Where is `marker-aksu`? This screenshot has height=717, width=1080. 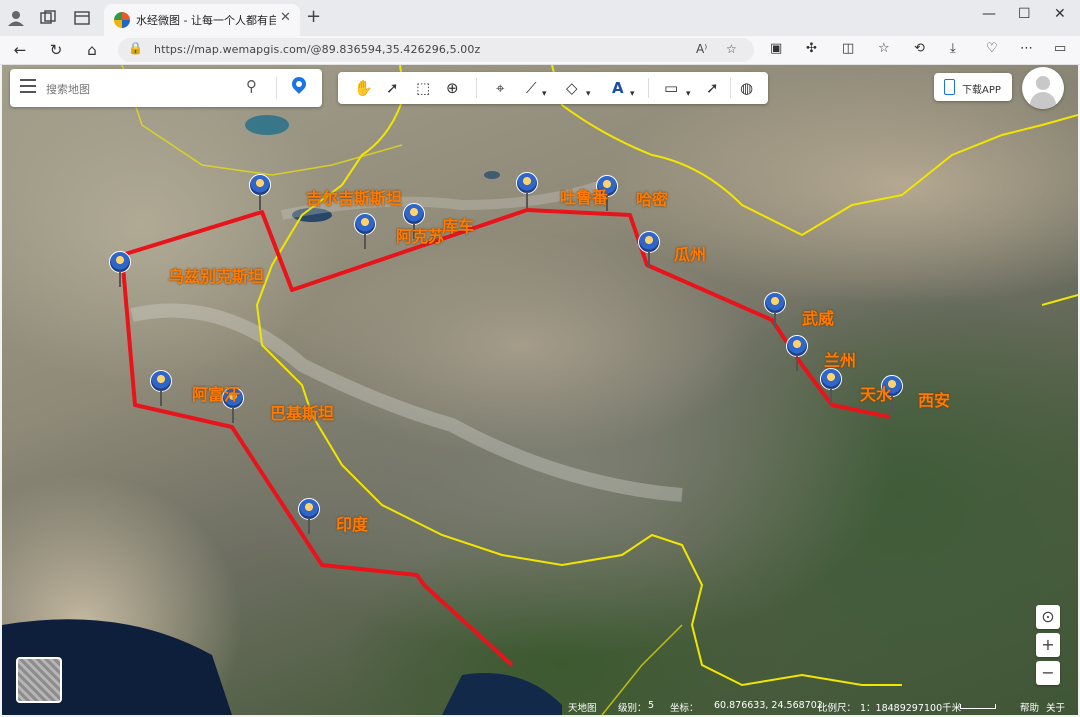 marker-aksu is located at coordinates (365, 231).